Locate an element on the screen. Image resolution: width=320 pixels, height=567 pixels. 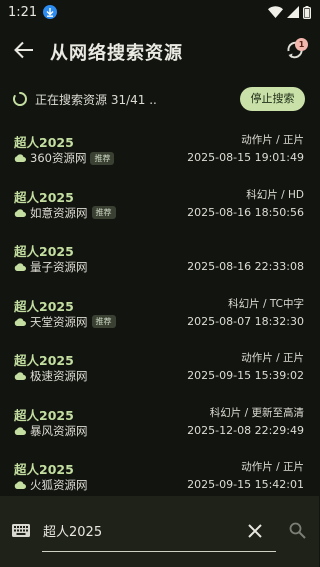
search-bar is located at coordinates (159, 531).